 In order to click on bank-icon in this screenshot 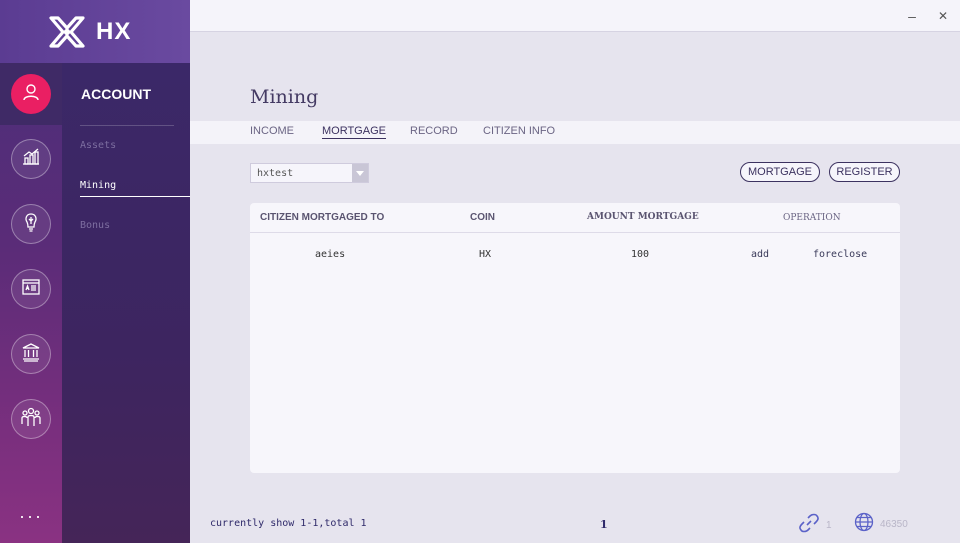, I will do `click(31, 354)`.